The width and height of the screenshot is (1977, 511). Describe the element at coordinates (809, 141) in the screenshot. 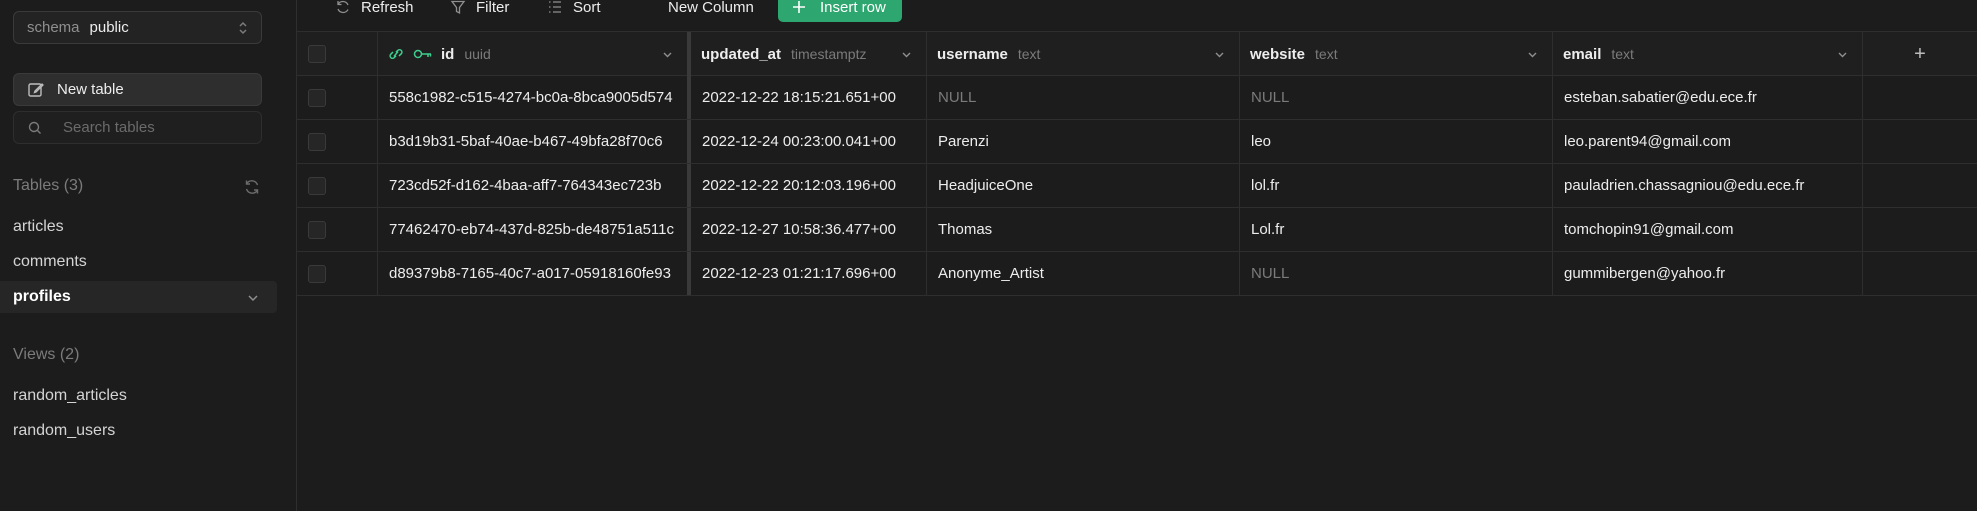

I see `cell-updated-at: 2022-12-24 00:23:00.041+00` at that location.